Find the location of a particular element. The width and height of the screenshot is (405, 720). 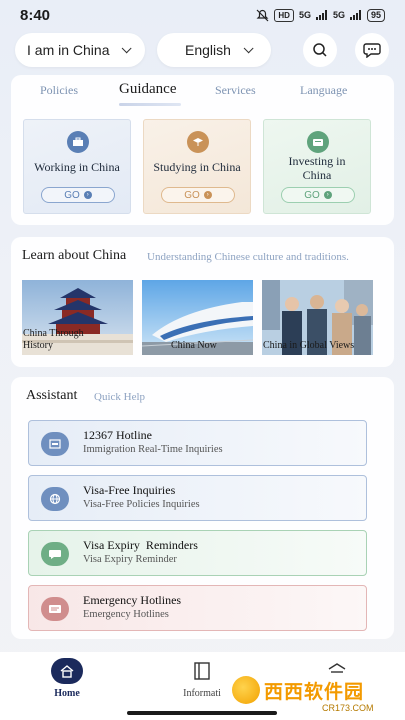

assistant-item-title: Visa-Free Inquiries is located at coordinates (129, 490).